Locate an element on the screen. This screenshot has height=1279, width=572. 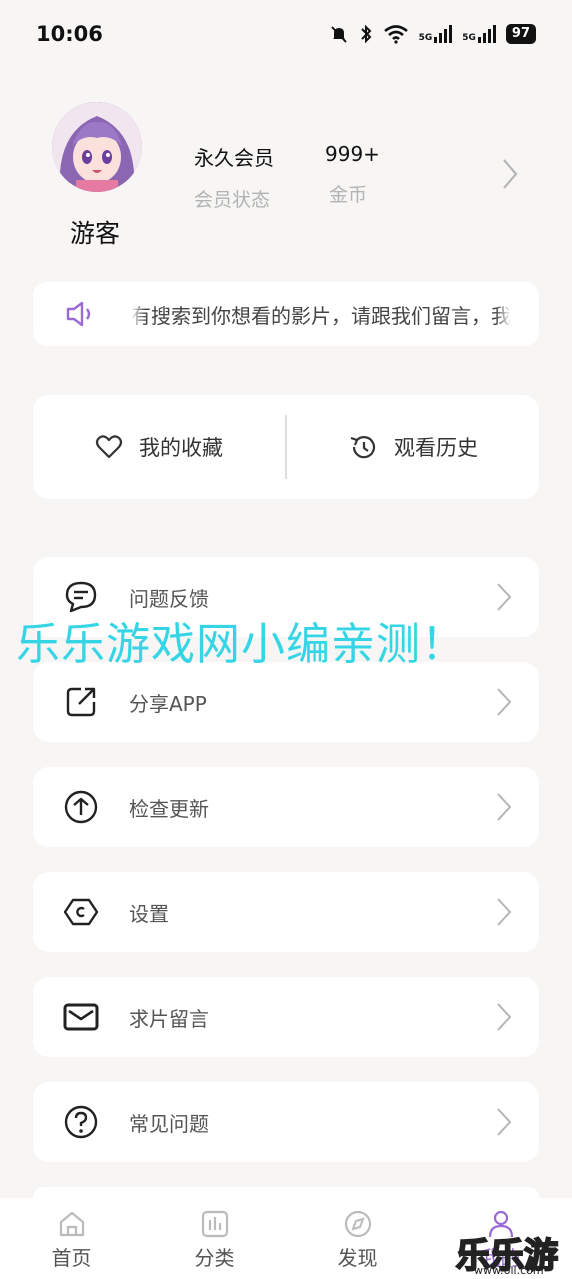
quick-actions: 我的收藏 观看历史 is located at coordinates (286, 447).